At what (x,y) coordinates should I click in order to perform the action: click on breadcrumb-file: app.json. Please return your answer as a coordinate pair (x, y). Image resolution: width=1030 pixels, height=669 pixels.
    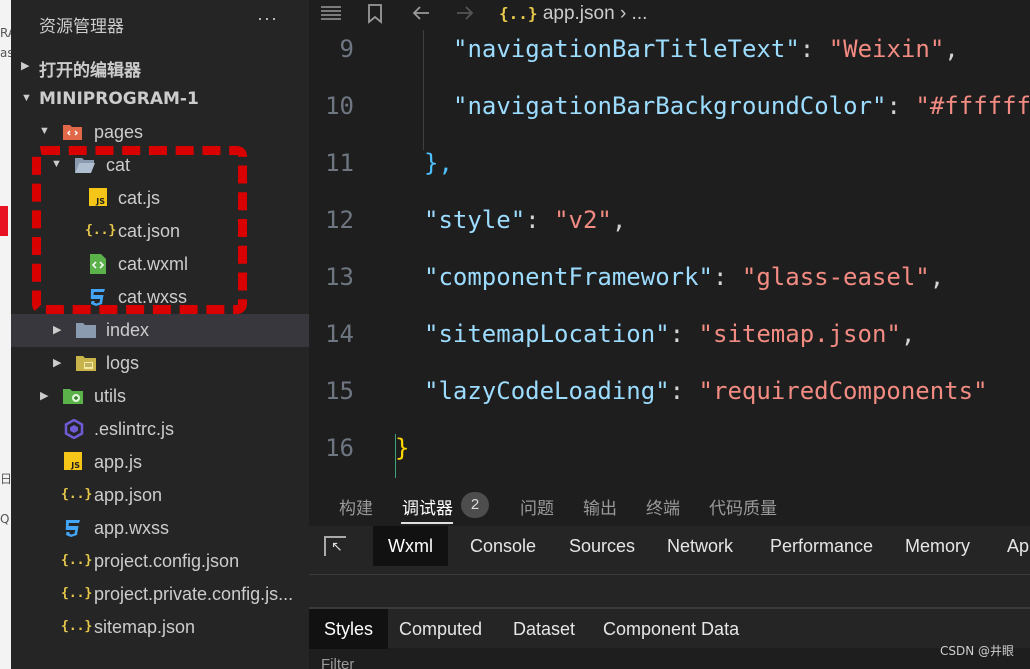
    Looking at the image, I should click on (579, 13).